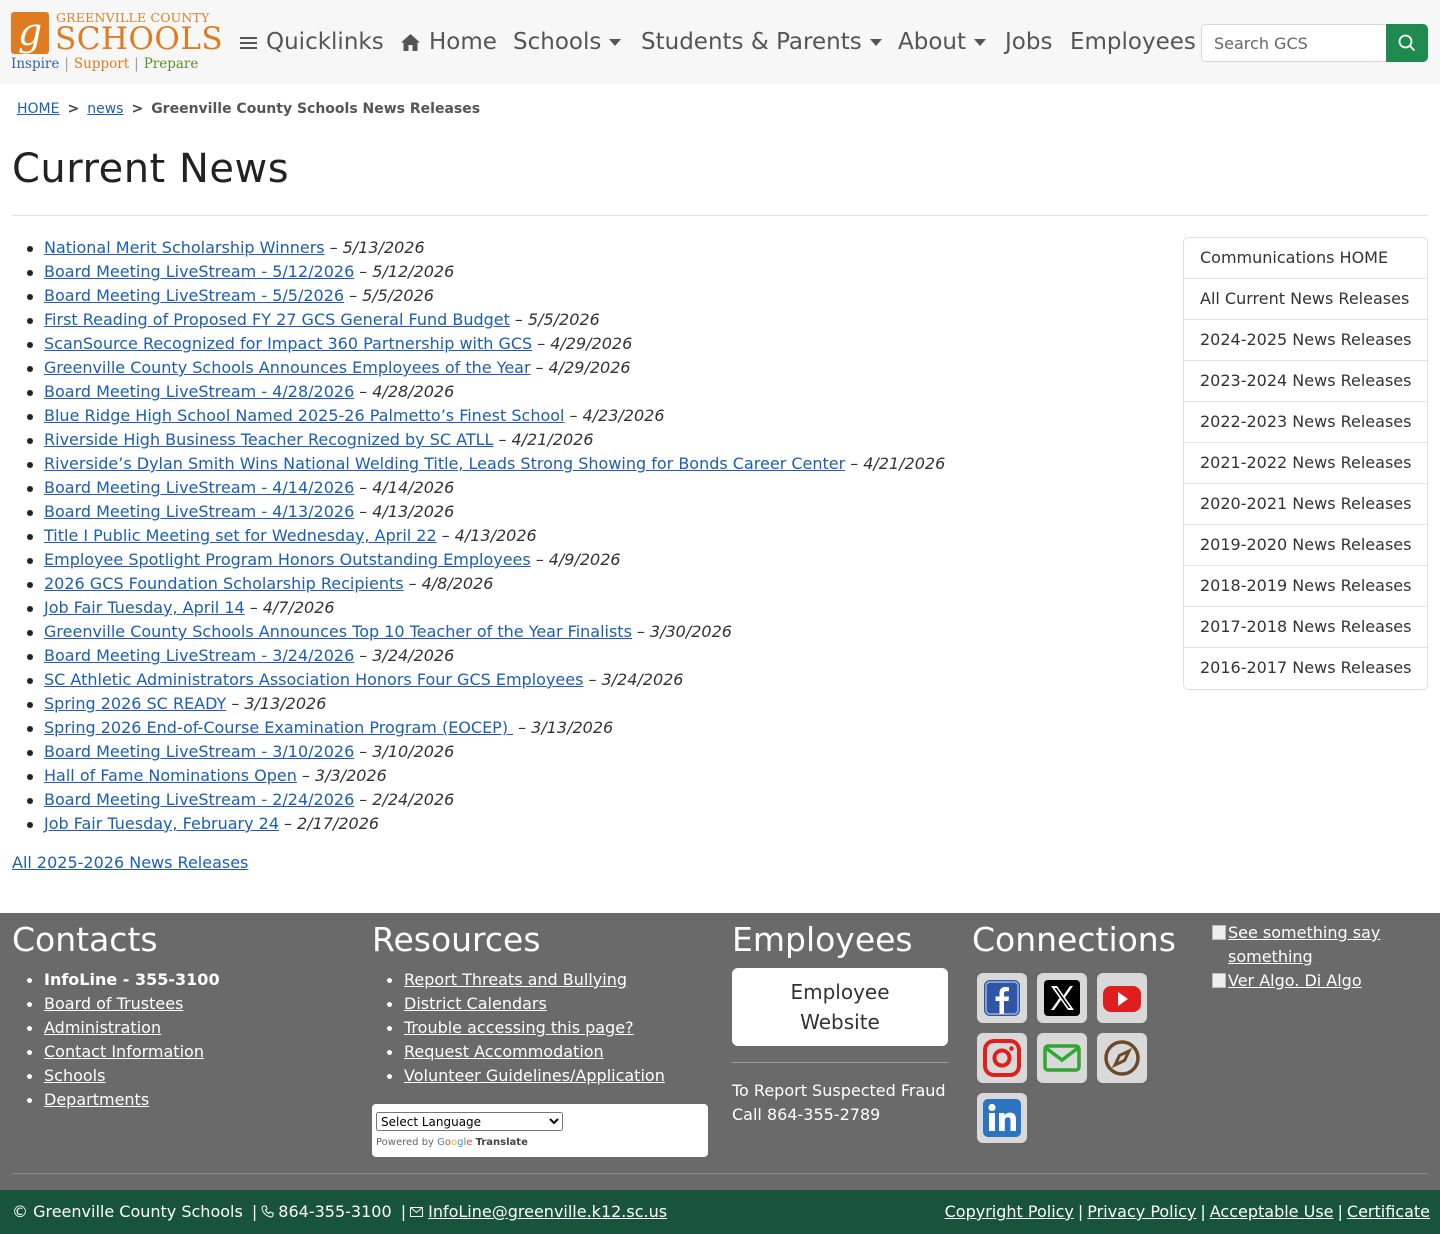 This screenshot has height=1234, width=1440. I want to click on news-item-link: Board Meeting LiveStream - 5/12/2026, so click(199, 271).